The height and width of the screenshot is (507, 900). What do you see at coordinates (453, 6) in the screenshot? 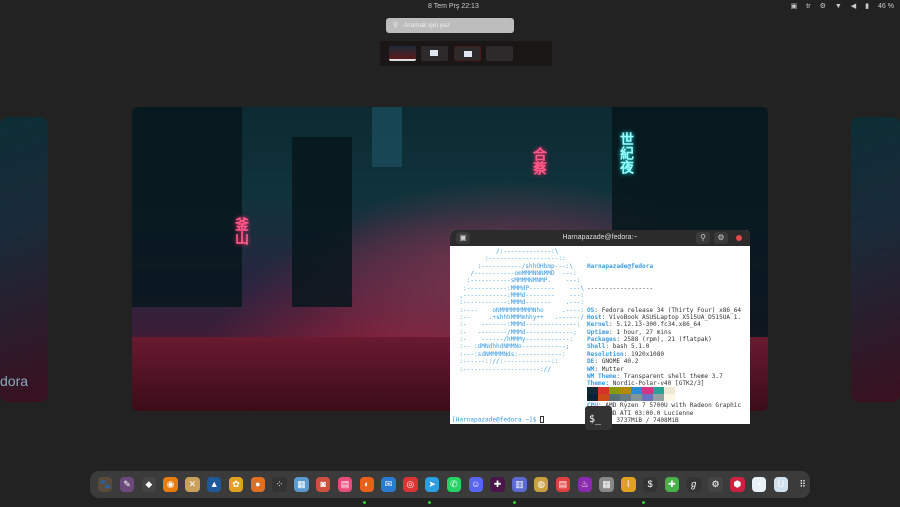
I see `clock: 8 Tem Prş 22:13` at bounding box center [453, 6].